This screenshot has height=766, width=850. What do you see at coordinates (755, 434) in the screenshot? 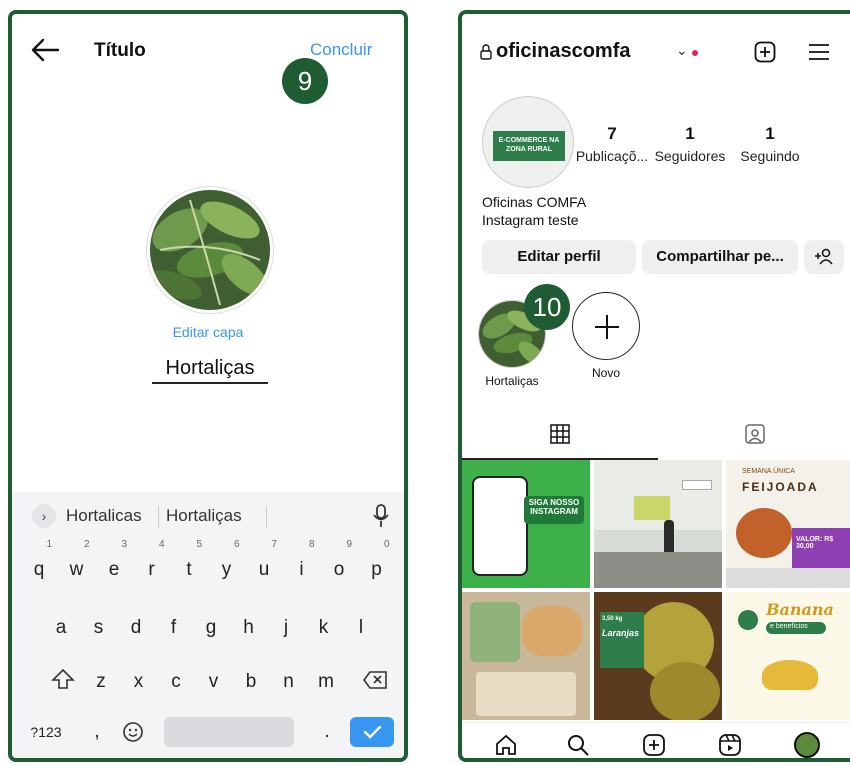
I see `tagged-tab-icon` at bounding box center [755, 434].